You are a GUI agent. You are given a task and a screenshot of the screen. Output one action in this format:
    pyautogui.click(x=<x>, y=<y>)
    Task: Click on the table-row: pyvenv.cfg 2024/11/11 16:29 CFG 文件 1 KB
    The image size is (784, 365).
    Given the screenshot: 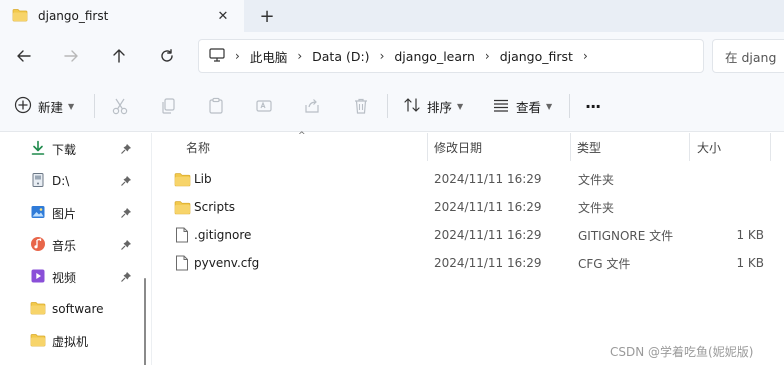 What is the action you would take?
    pyautogui.click(x=468, y=263)
    